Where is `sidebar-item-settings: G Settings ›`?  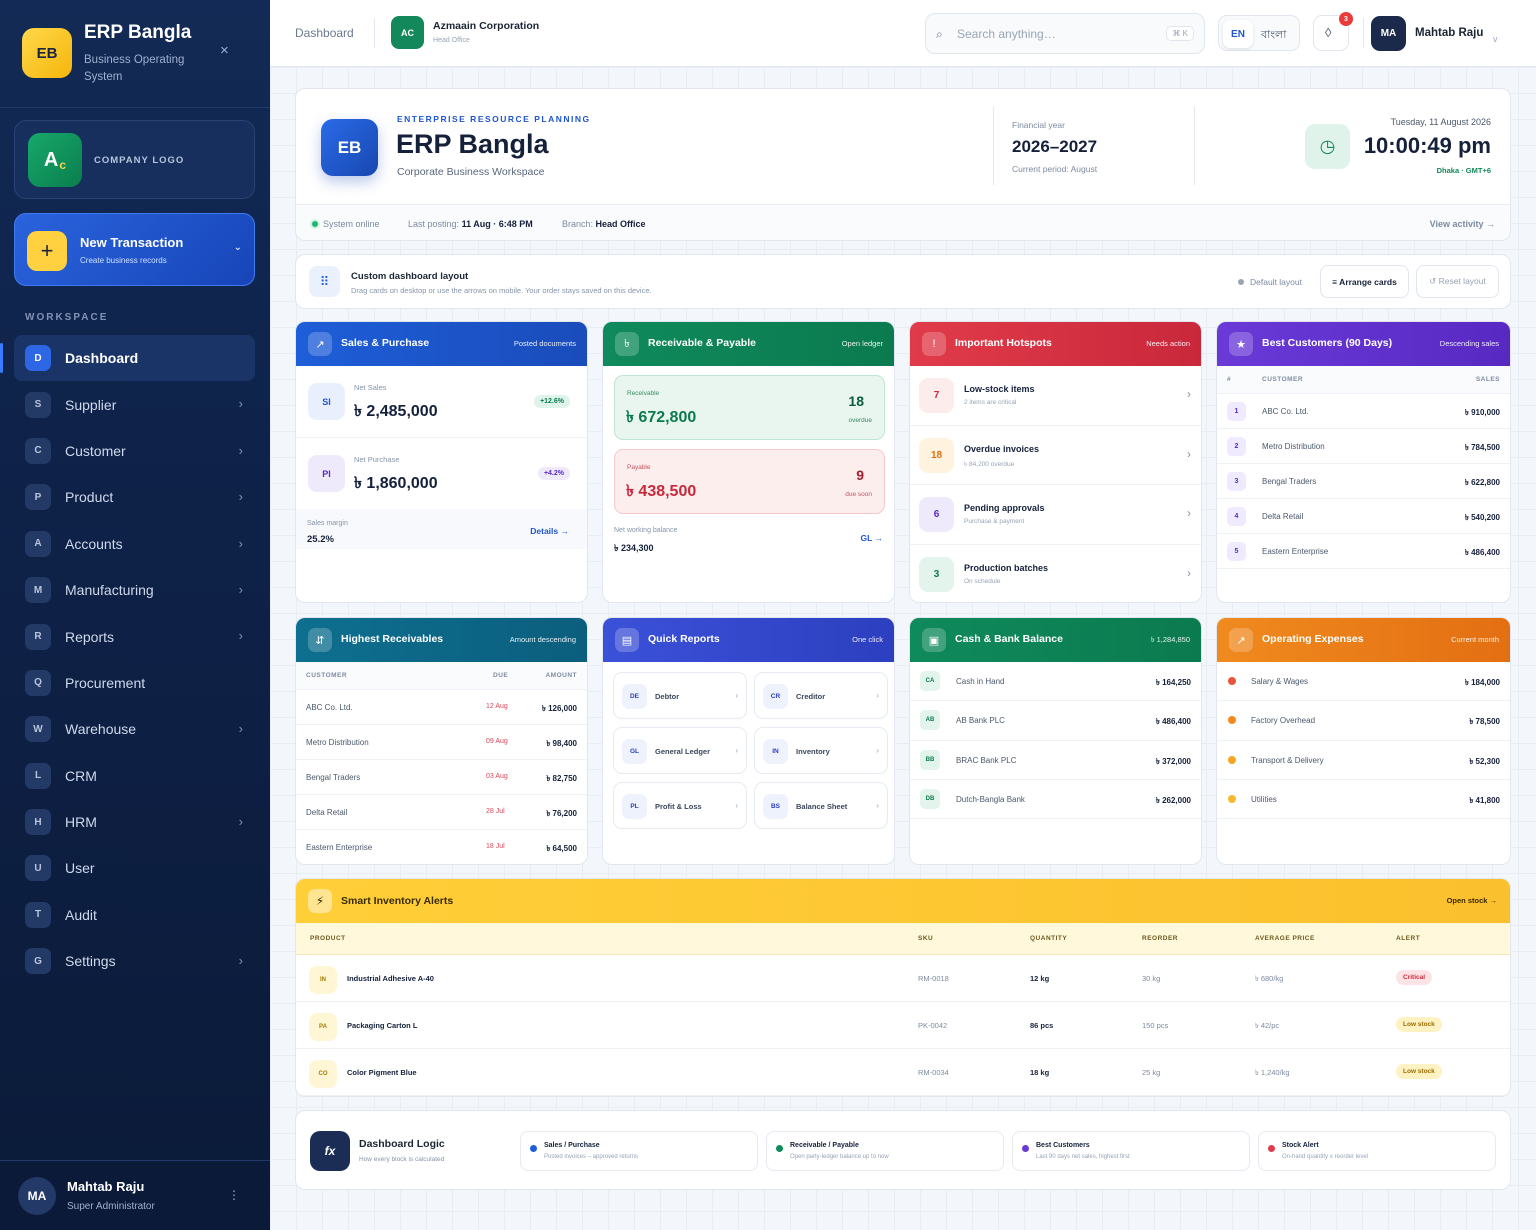
sidebar-item-settings: G Settings › is located at coordinates (134, 961).